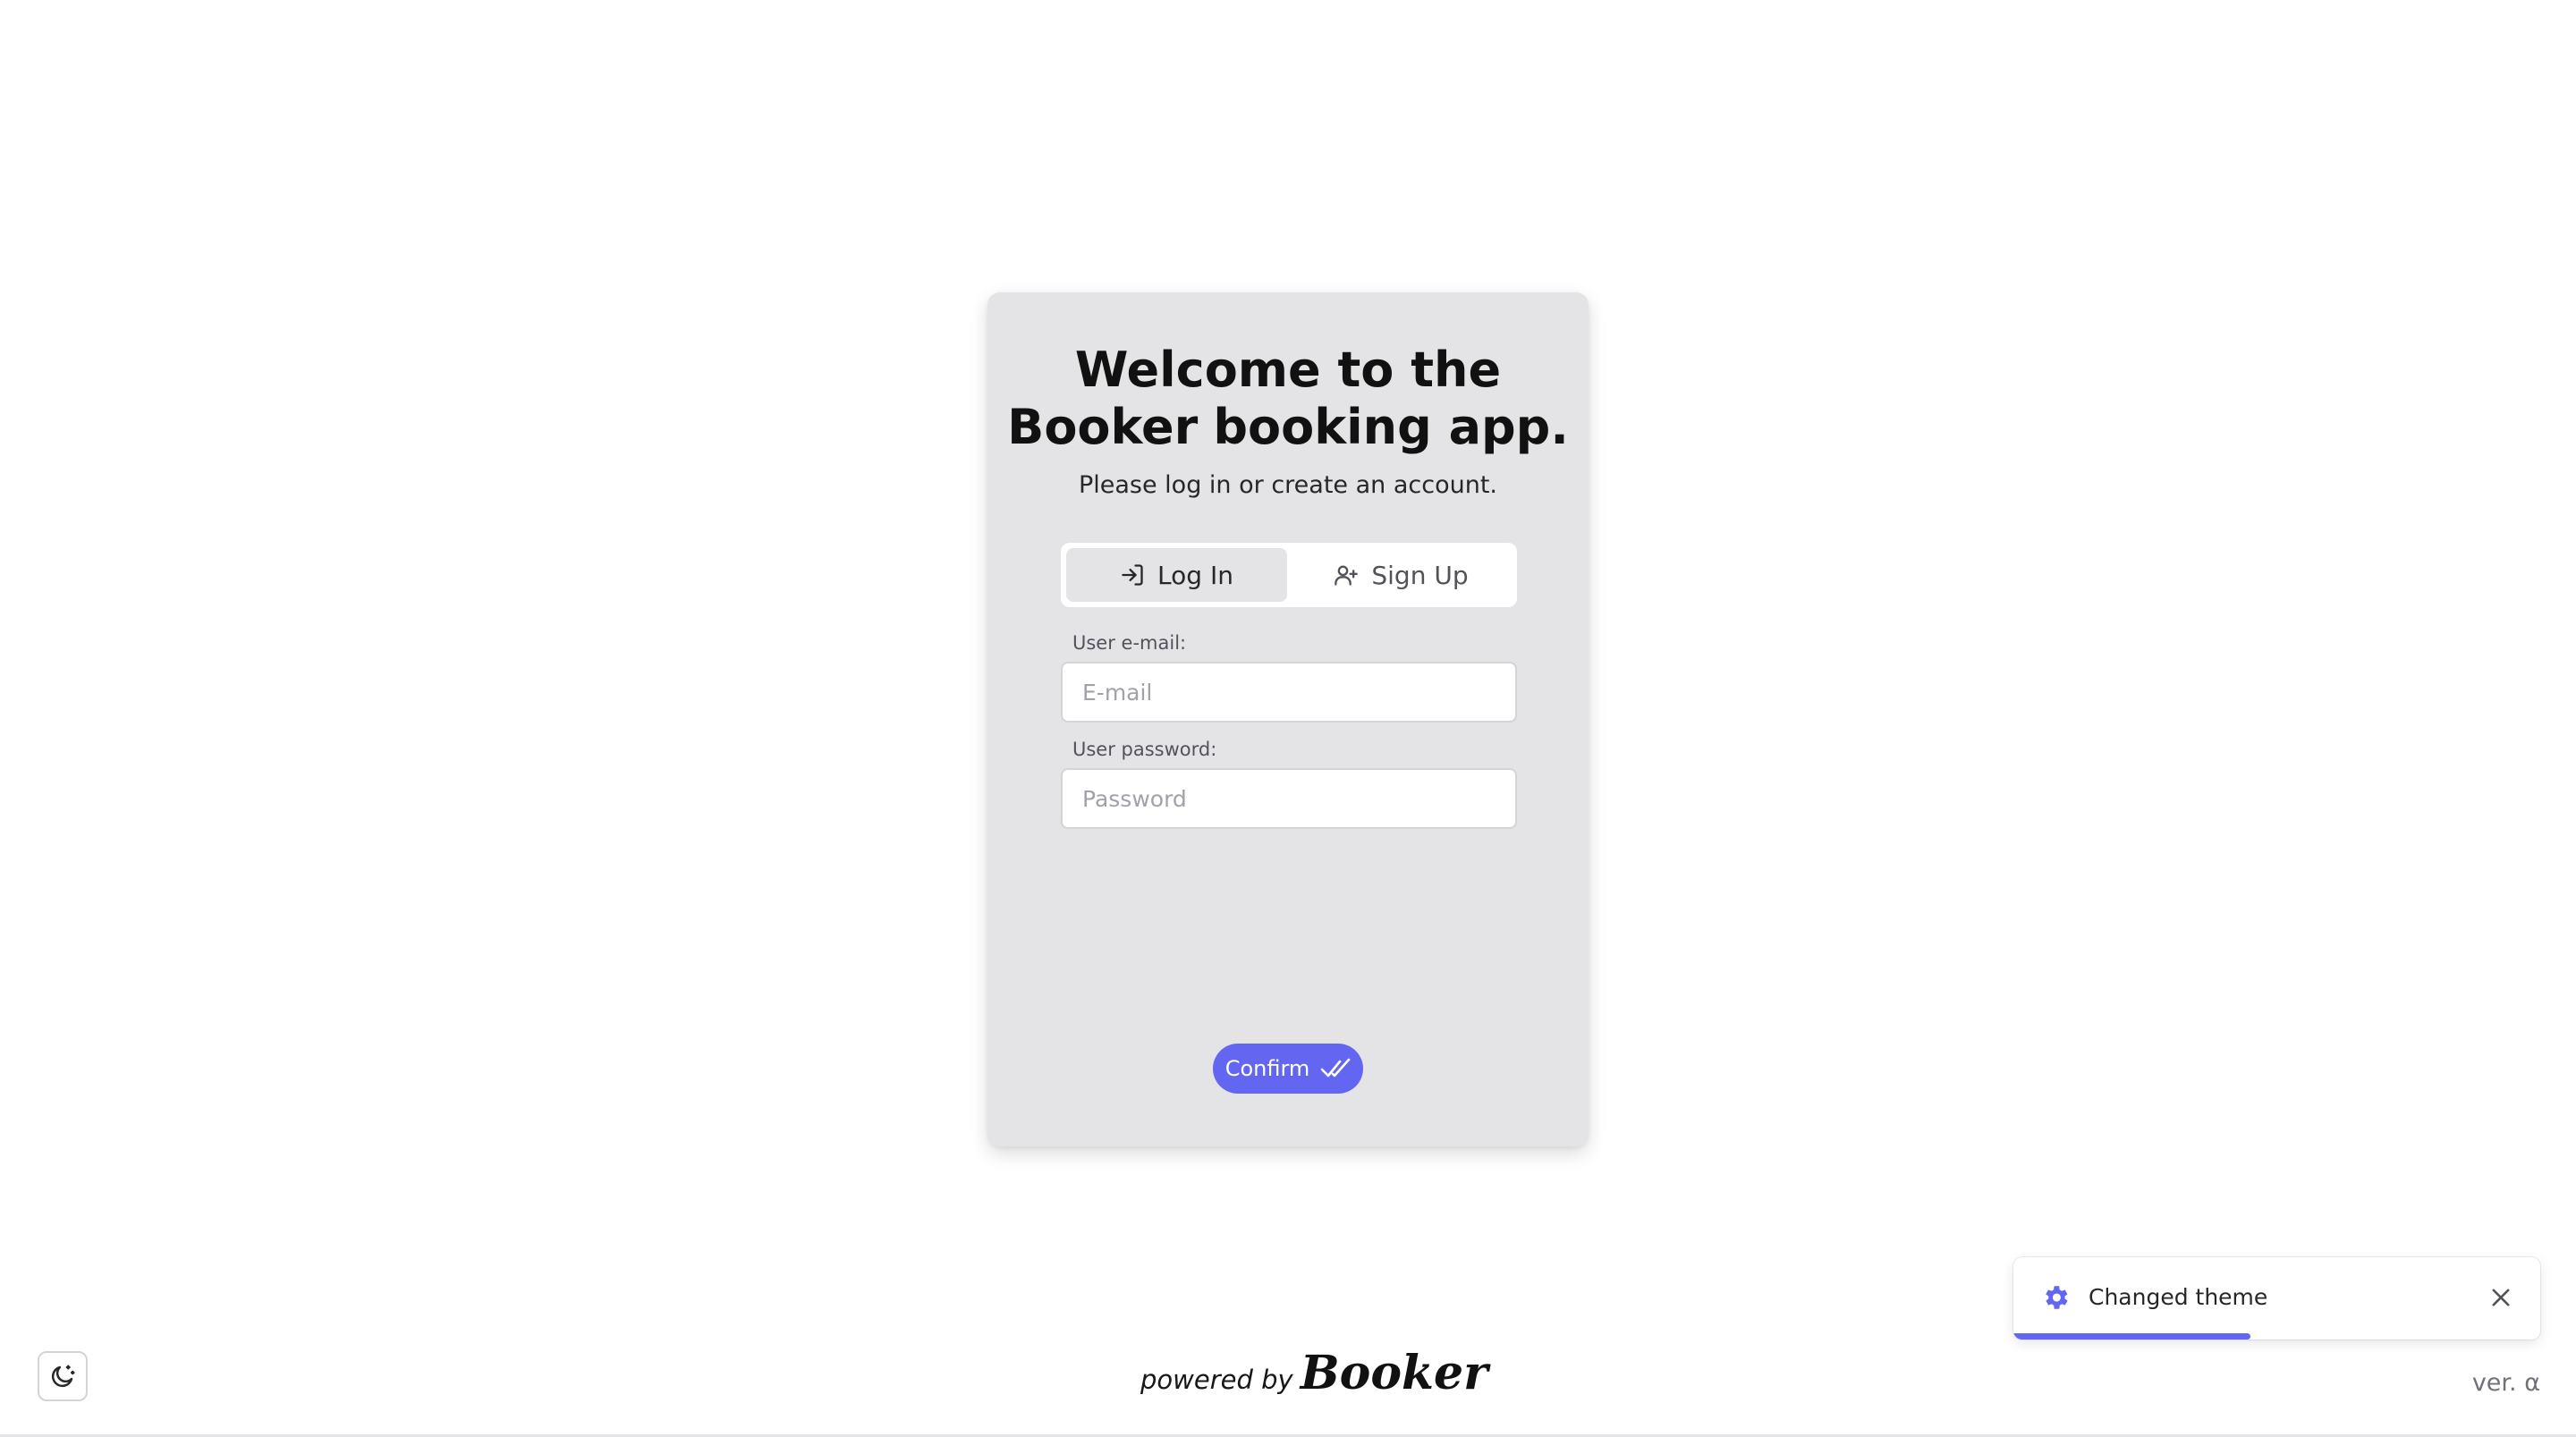 This screenshot has height=1437, width=2576. Describe the element at coordinates (1289, 575) in the screenshot. I see `auth-tabs: Log In Sign Up` at that location.